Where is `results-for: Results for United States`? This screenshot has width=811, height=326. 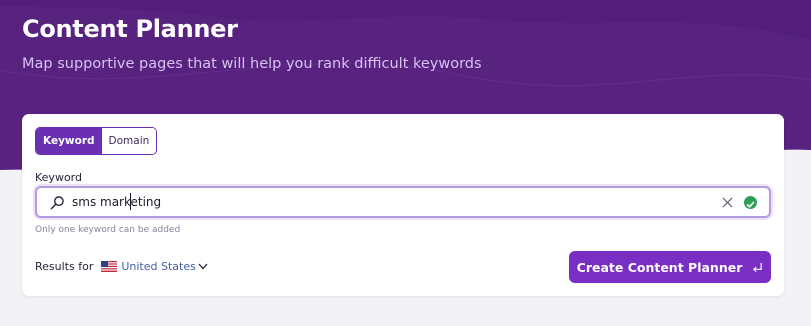 results-for: Results for United States is located at coordinates (121, 266).